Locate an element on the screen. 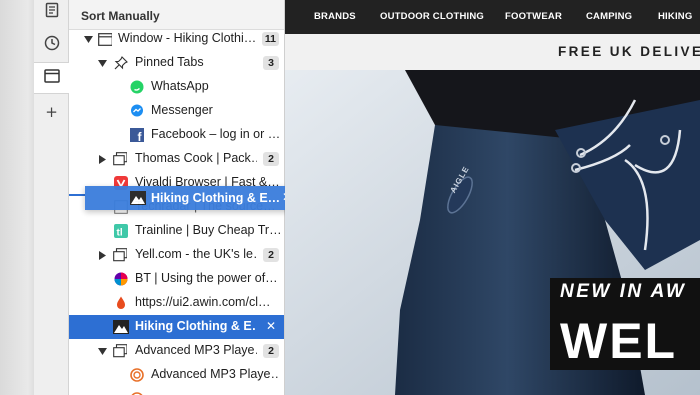 This screenshot has width=700, height=395. trainline-icon: tl is located at coordinates (121, 231).